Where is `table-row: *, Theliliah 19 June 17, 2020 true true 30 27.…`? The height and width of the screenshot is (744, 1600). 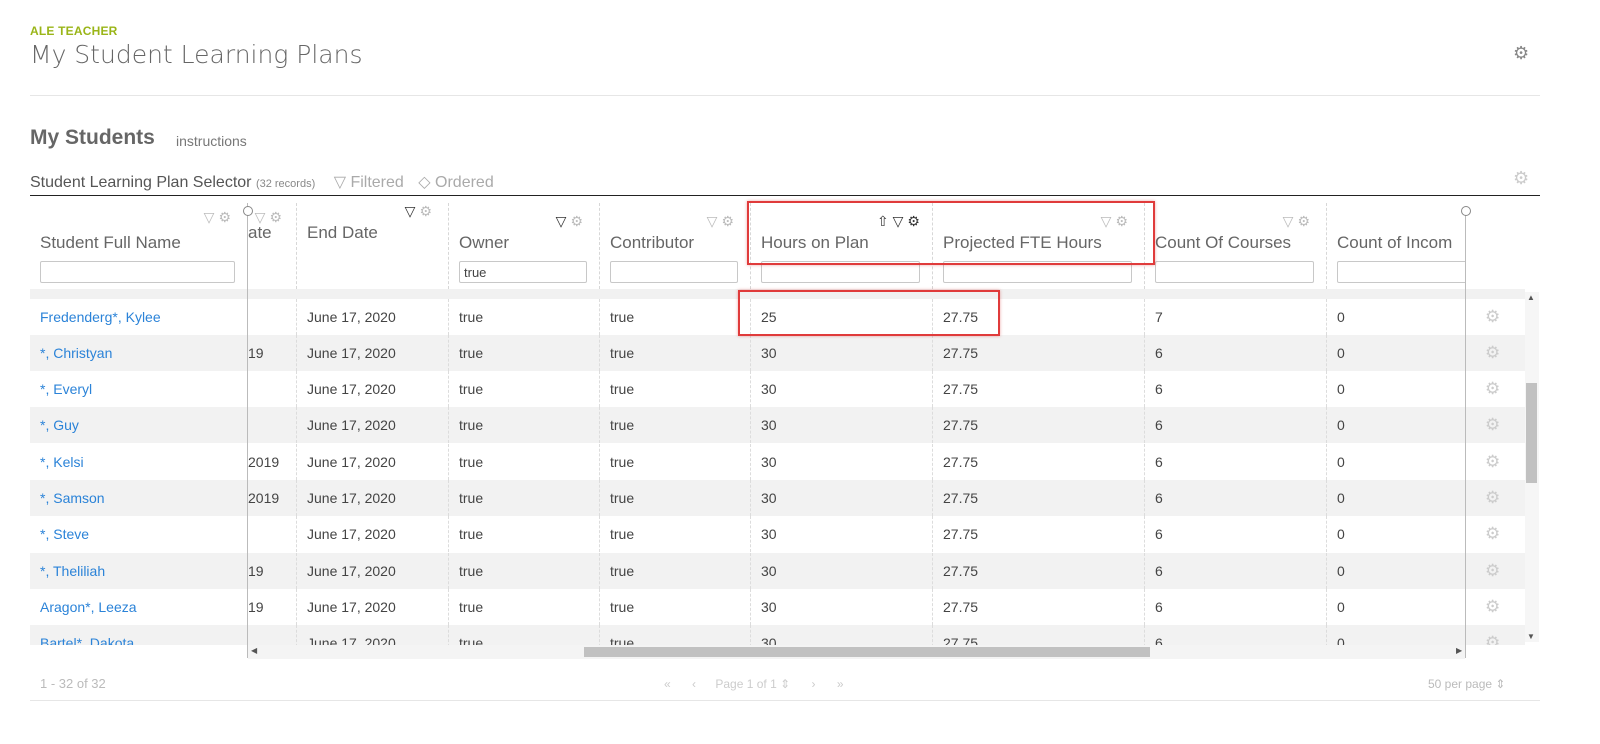 table-row: *, Theliliah 19 June 17, 2020 true true 30 27.… is located at coordinates (777, 571).